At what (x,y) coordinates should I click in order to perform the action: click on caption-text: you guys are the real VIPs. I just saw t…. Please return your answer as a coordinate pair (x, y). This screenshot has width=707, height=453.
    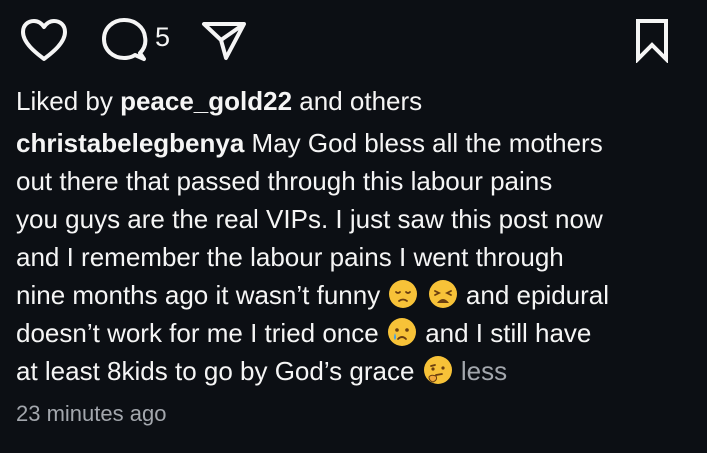
    Looking at the image, I should click on (309, 219).